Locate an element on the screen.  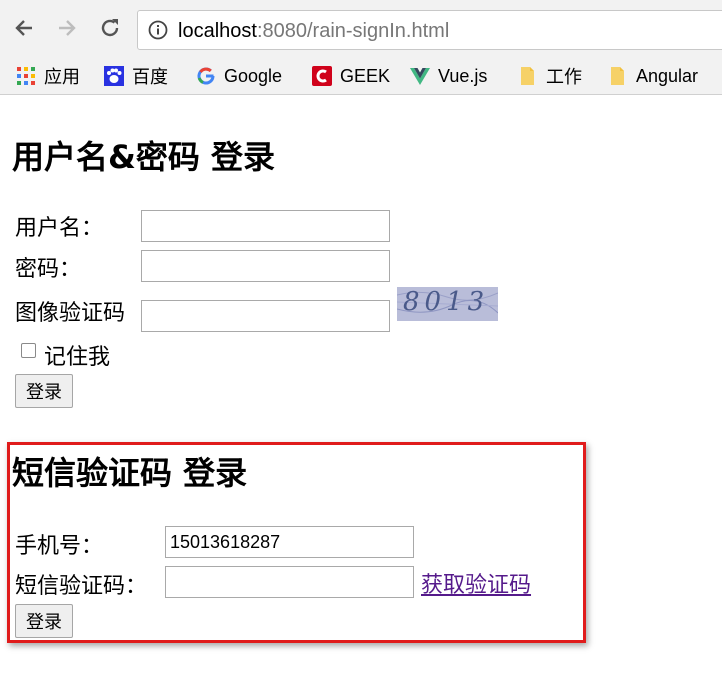
bookmark-baidu: 百度 is located at coordinates (136, 76).